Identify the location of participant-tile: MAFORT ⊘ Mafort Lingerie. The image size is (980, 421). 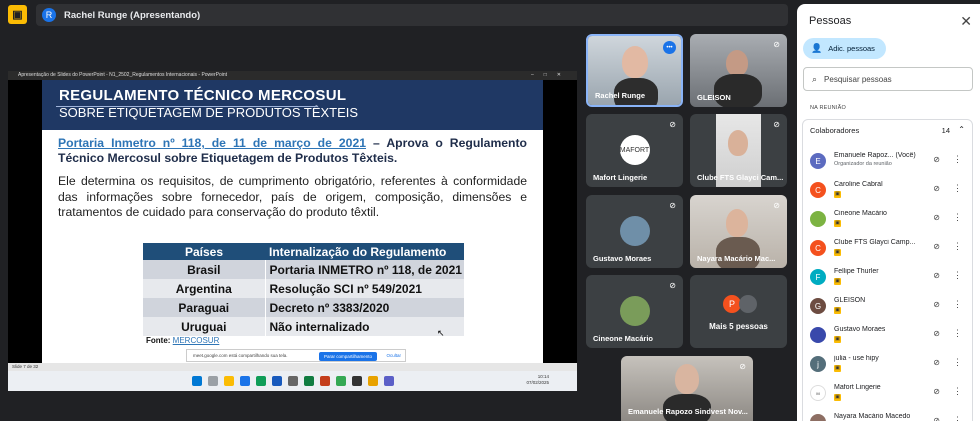
(634, 150).